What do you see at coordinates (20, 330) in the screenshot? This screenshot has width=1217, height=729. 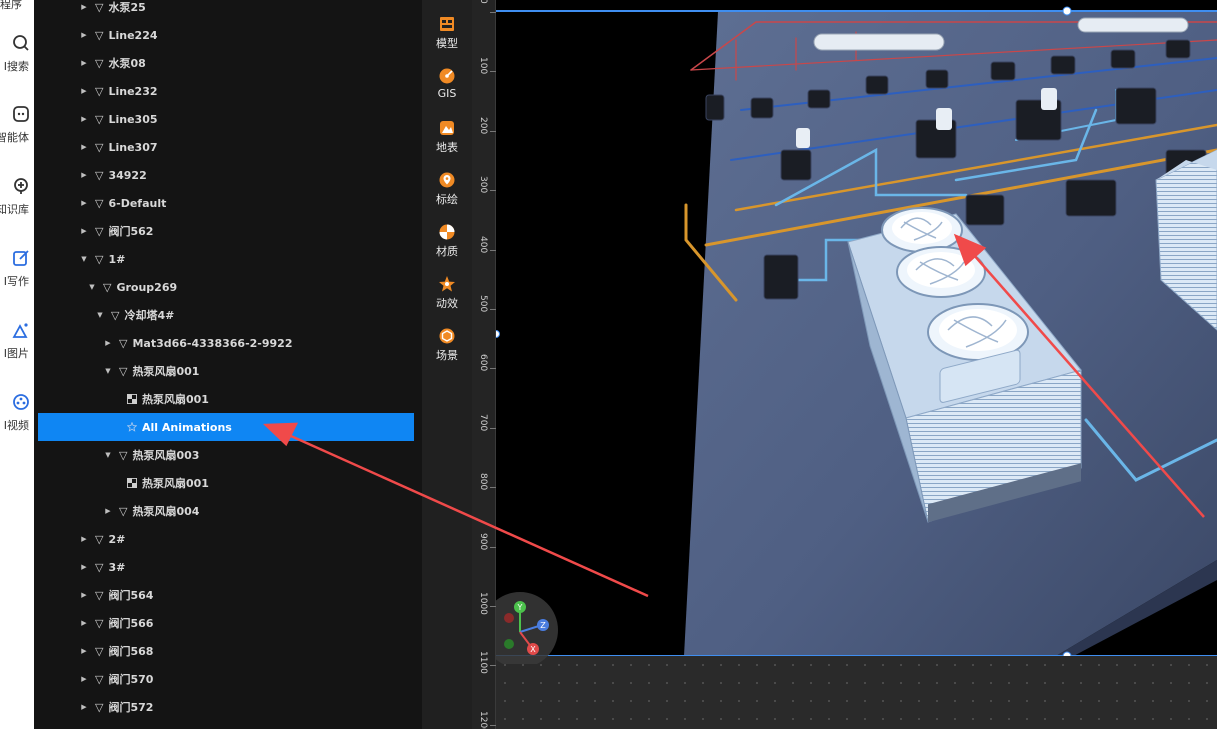 I see `image-icon` at bounding box center [20, 330].